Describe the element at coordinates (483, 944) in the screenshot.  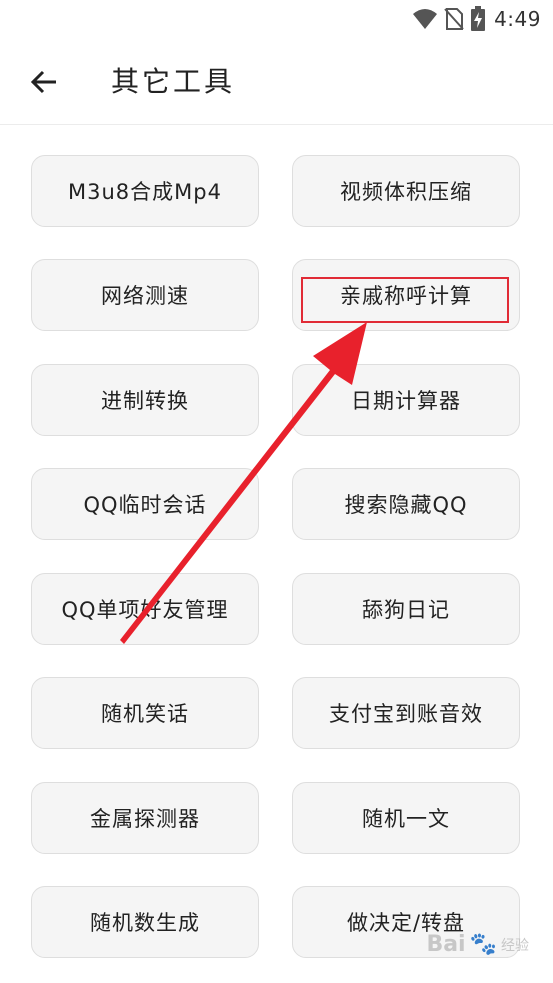
I see `paw-icon: 🐾` at that location.